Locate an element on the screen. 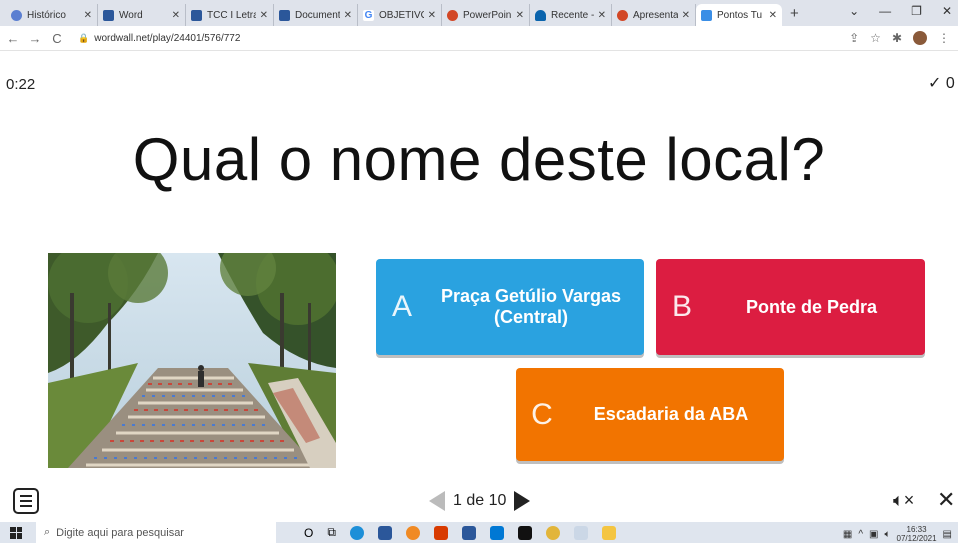 This screenshot has width=958, height=543. window-controls: ⌄ — ❐ ✕ is located at coordinates (900, 11).